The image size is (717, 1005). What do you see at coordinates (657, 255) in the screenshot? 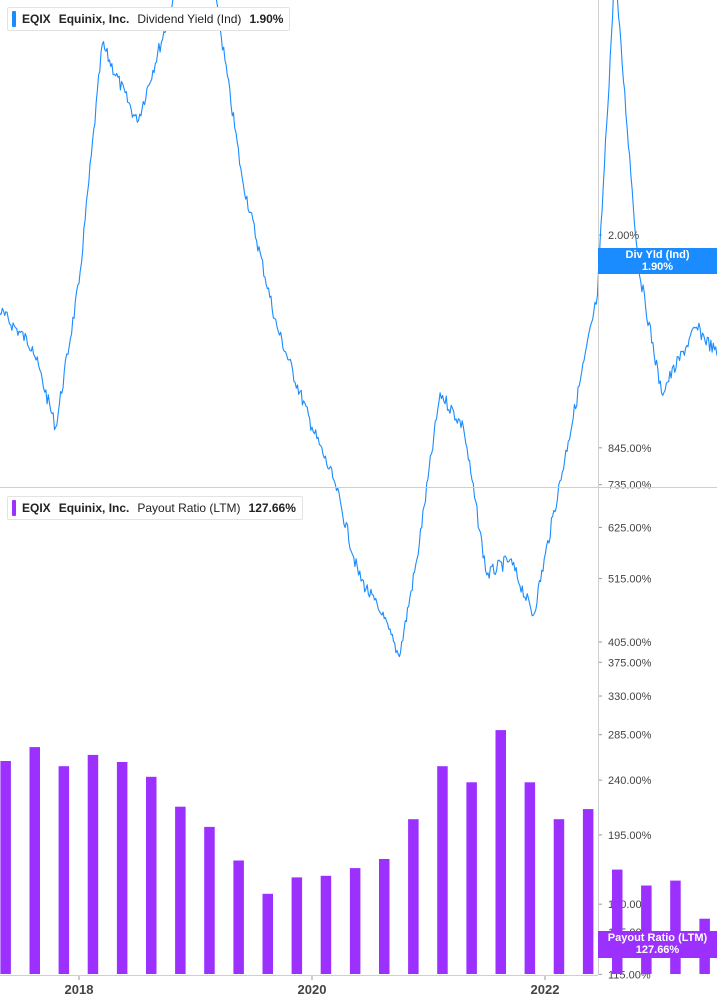
I see `tag-label: Div Yld (Ind)` at bounding box center [657, 255].